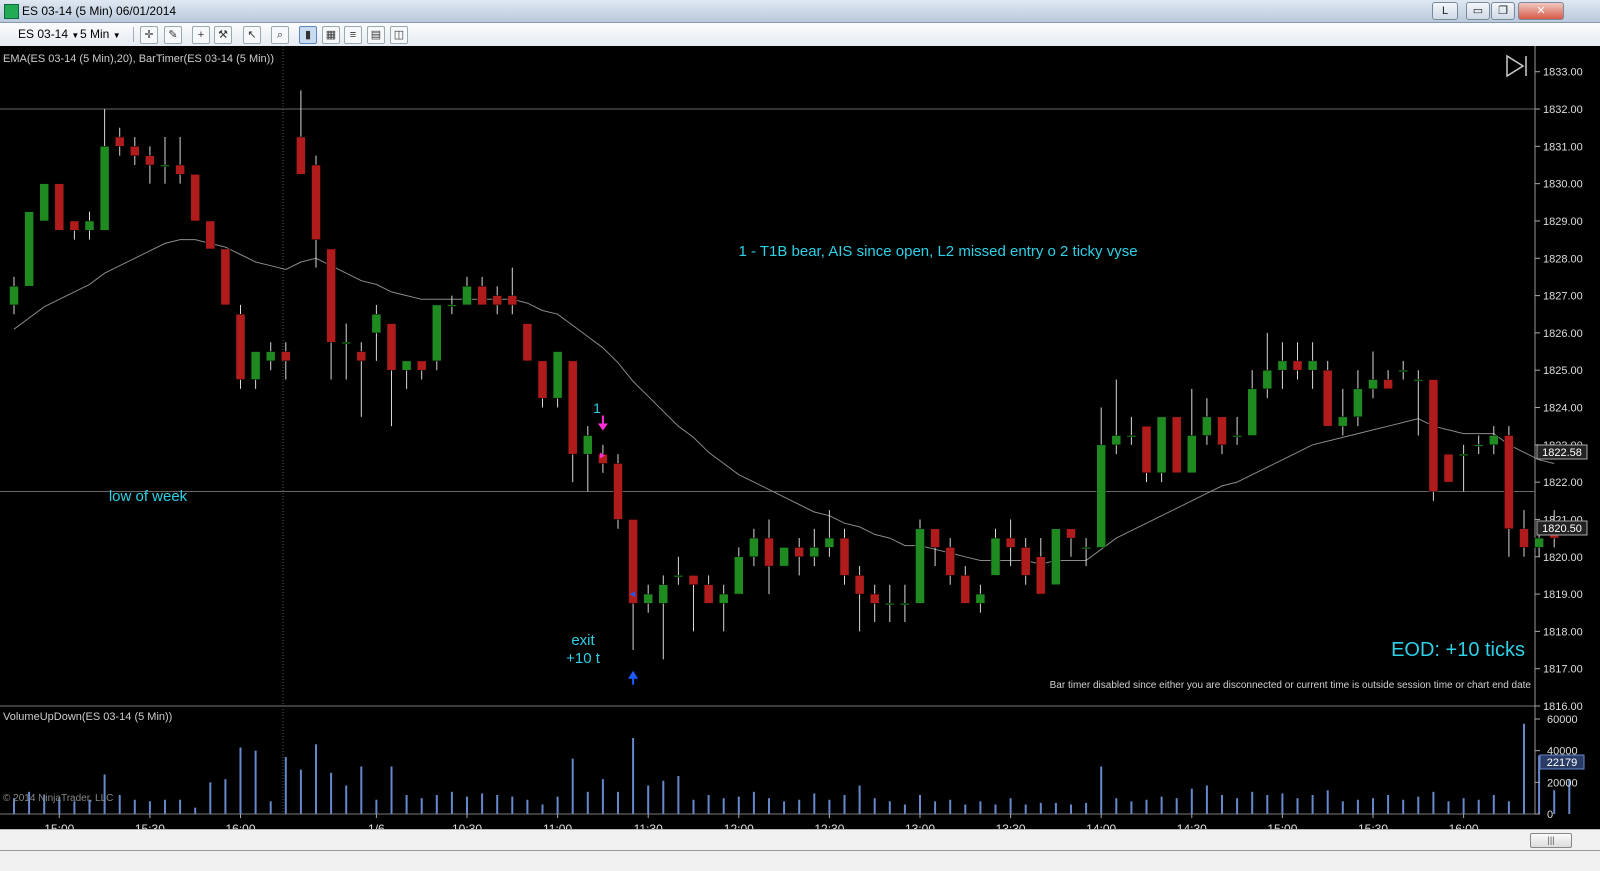 This screenshot has height=871, width=1600. Describe the element at coordinates (1503, 11) in the screenshot. I see `restore-button: ❐` at that location.